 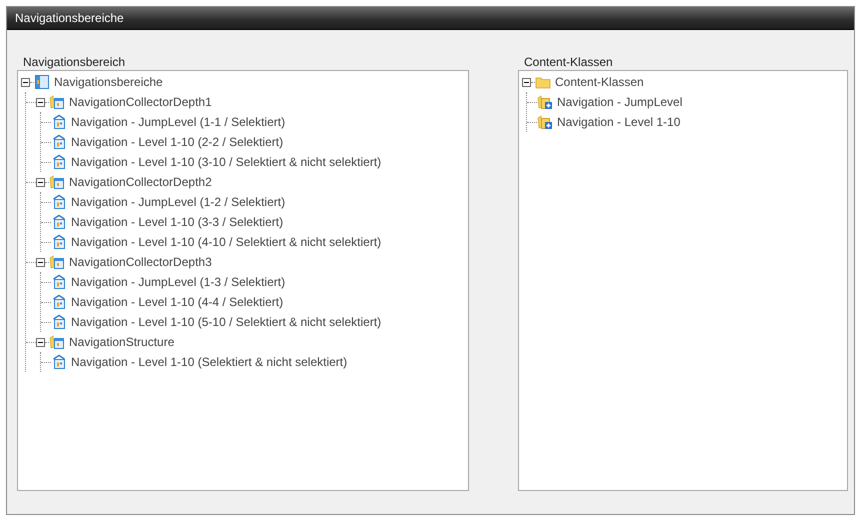 What do you see at coordinates (140, 262) in the screenshot?
I see `tree-item: NavigationCollectorDepth3` at bounding box center [140, 262].